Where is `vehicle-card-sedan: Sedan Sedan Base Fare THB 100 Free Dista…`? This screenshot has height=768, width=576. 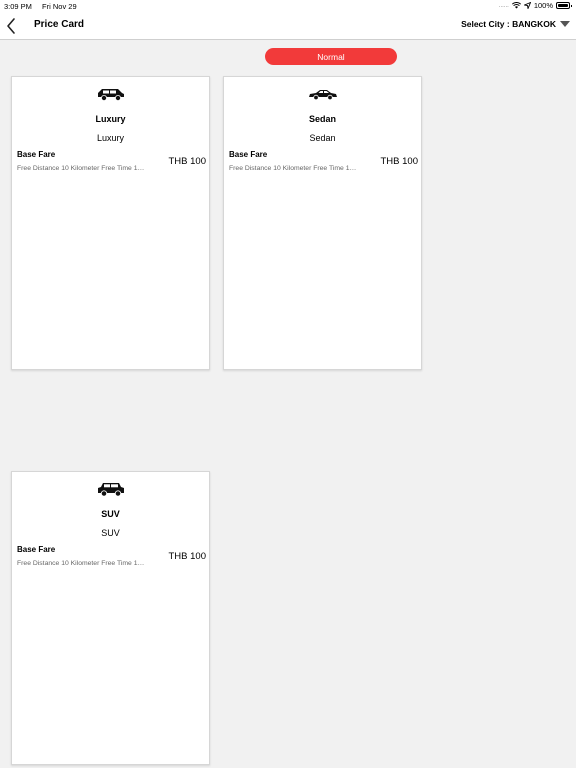 vehicle-card-sedan: Sedan Sedan Base Fare THB 100 Free Dista… is located at coordinates (322, 223).